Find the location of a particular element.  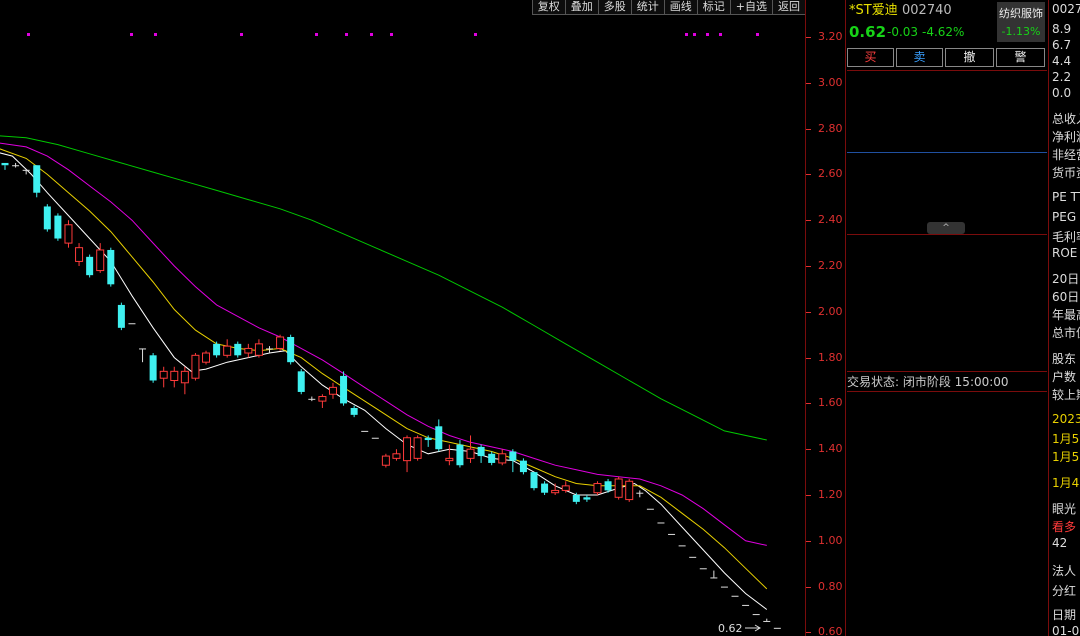

toolbar-item: 复权 is located at coordinates (548, 7).